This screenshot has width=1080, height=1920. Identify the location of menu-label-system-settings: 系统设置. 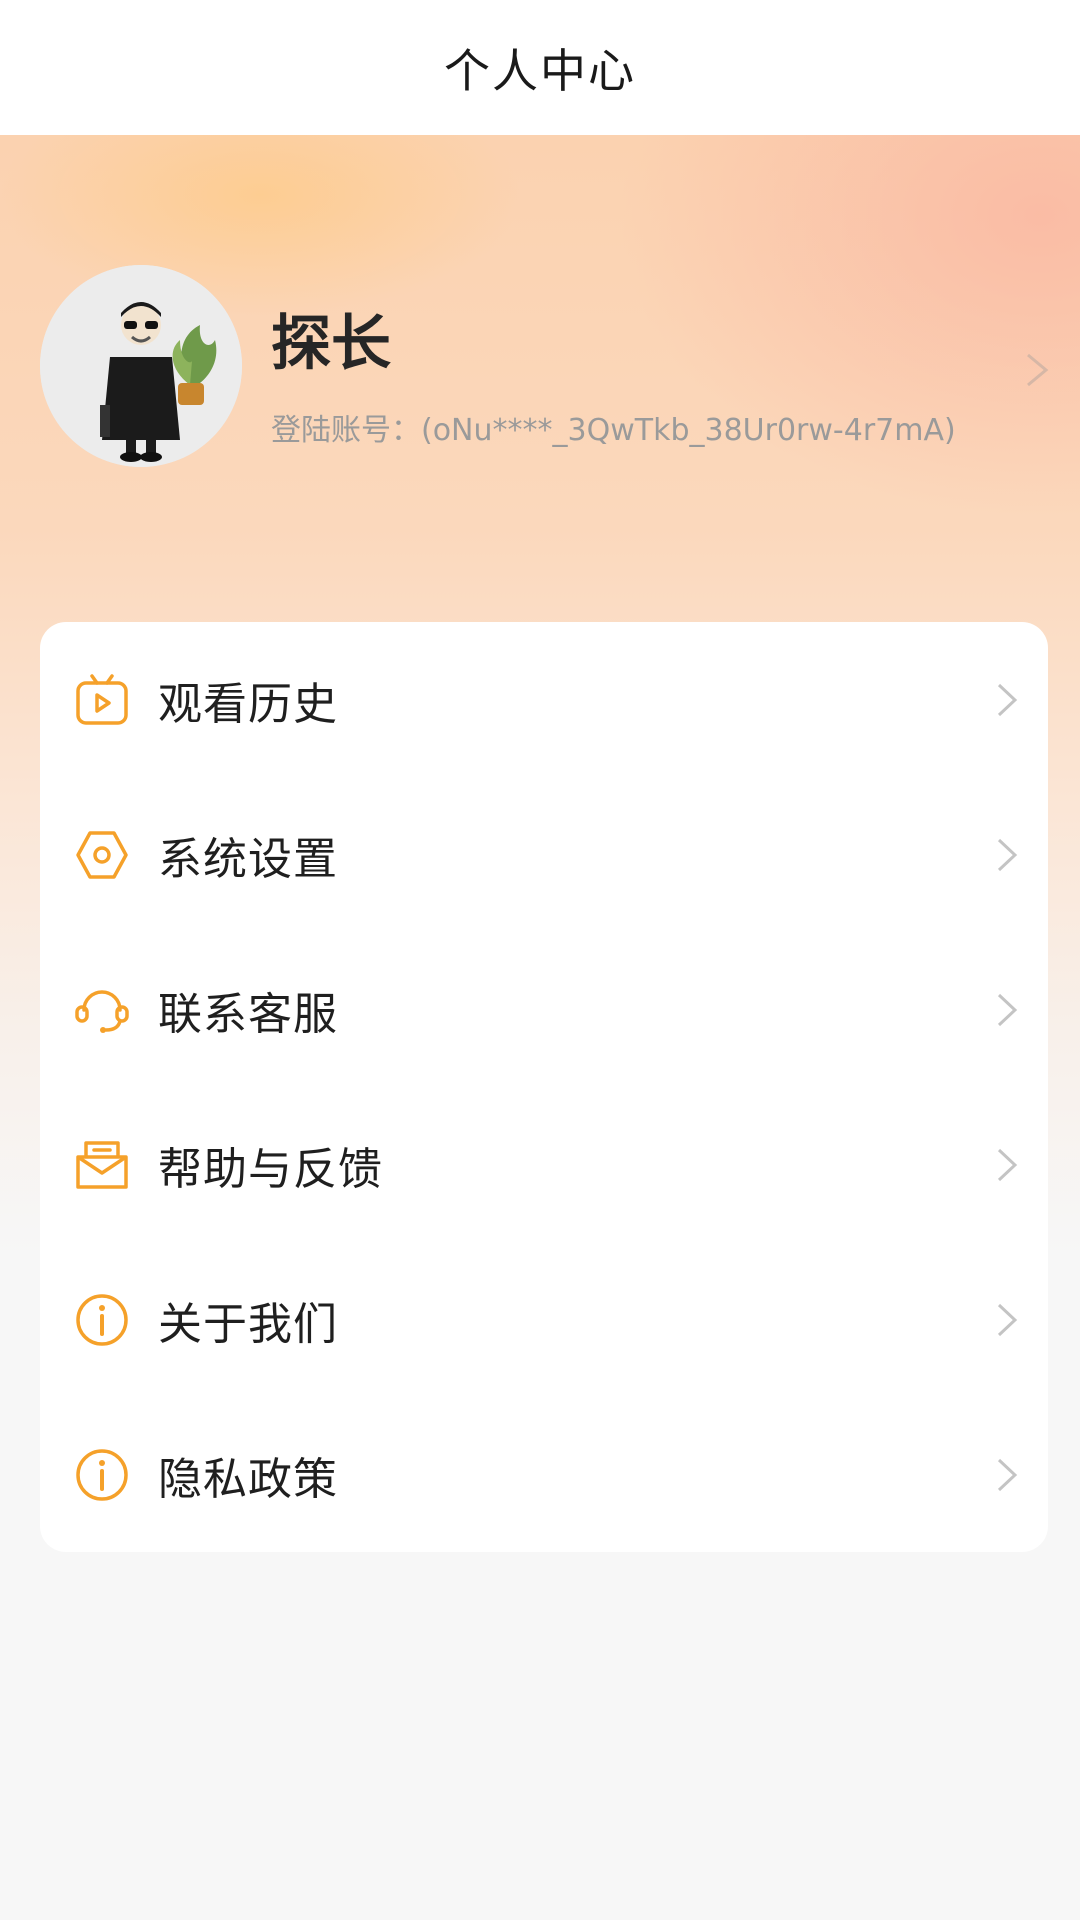
(248, 859).